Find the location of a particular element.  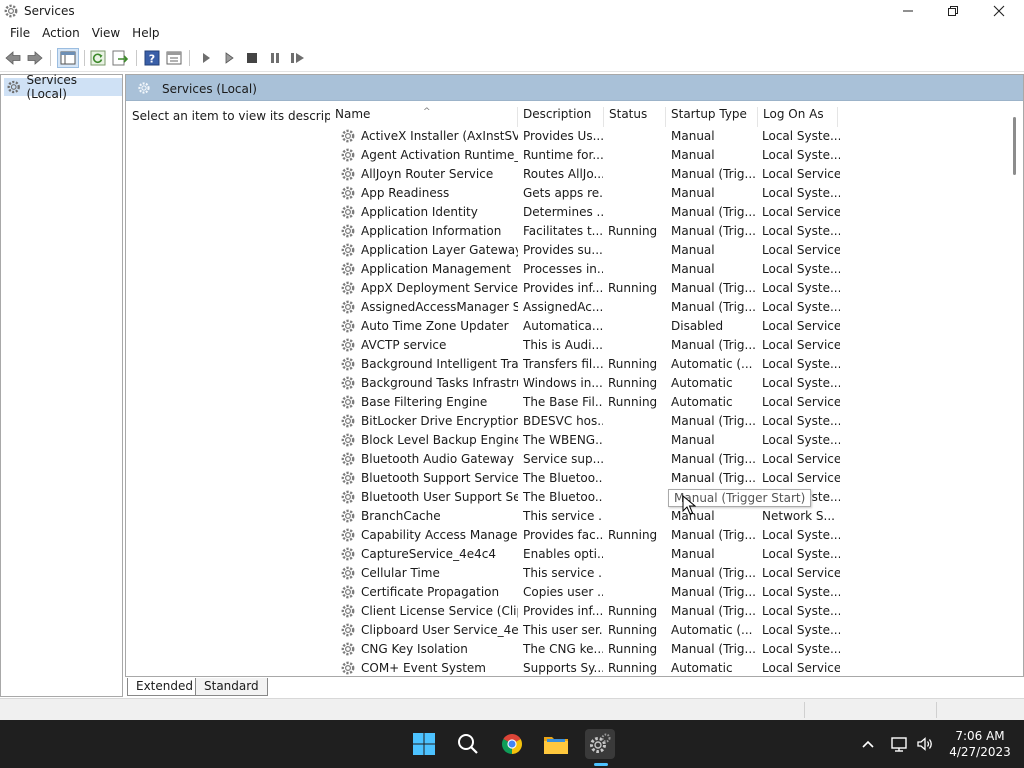

column-header-status: Status is located at coordinates (635, 117).